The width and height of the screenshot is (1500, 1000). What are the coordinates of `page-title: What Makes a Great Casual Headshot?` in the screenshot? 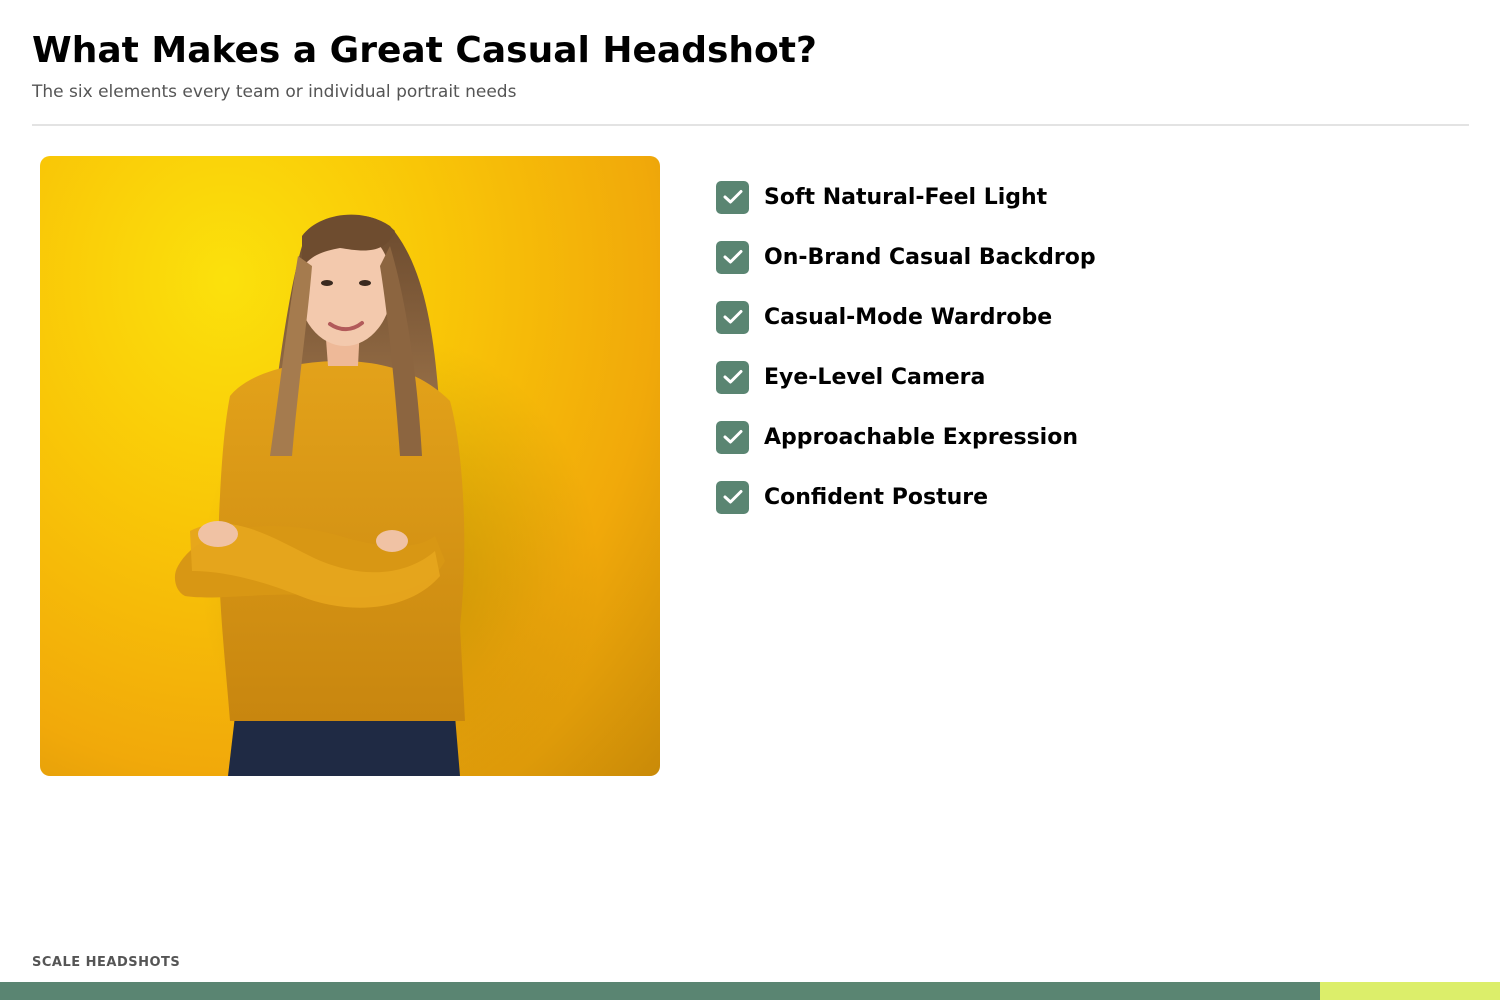 It's located at (424, 50).